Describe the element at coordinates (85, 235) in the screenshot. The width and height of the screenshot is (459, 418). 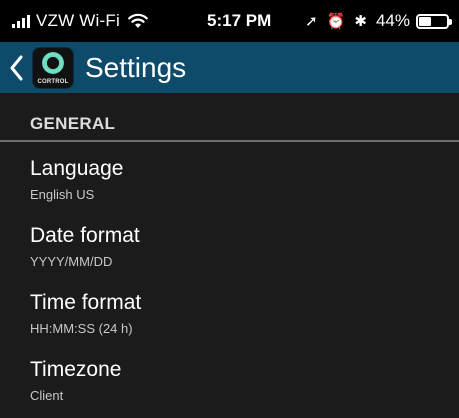
I see `setting-title: Date format` at that location.